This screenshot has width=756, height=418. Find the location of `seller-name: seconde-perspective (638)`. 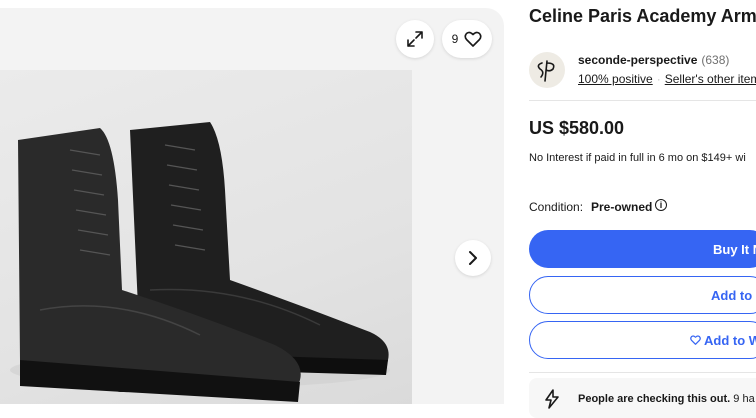

seller-name: seconde-perspective (638) is located at coordinates (653, 60).